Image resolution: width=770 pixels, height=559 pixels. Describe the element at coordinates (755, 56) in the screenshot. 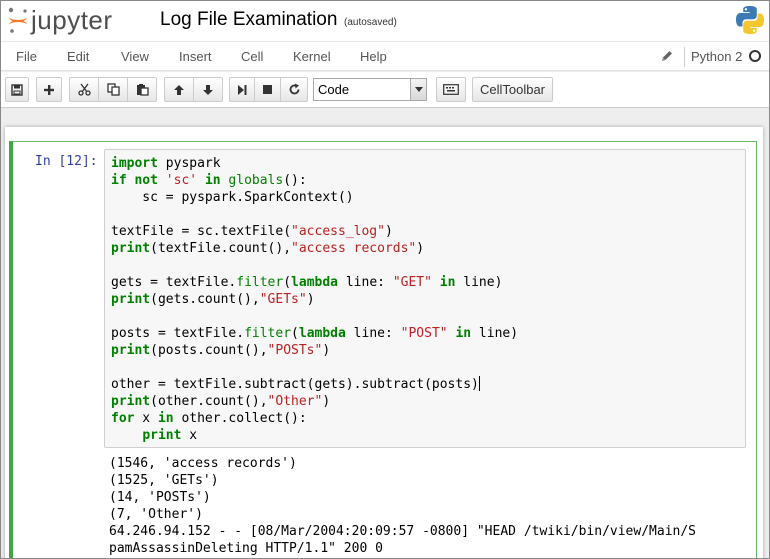

I see `kernel-status-icon` at that location.